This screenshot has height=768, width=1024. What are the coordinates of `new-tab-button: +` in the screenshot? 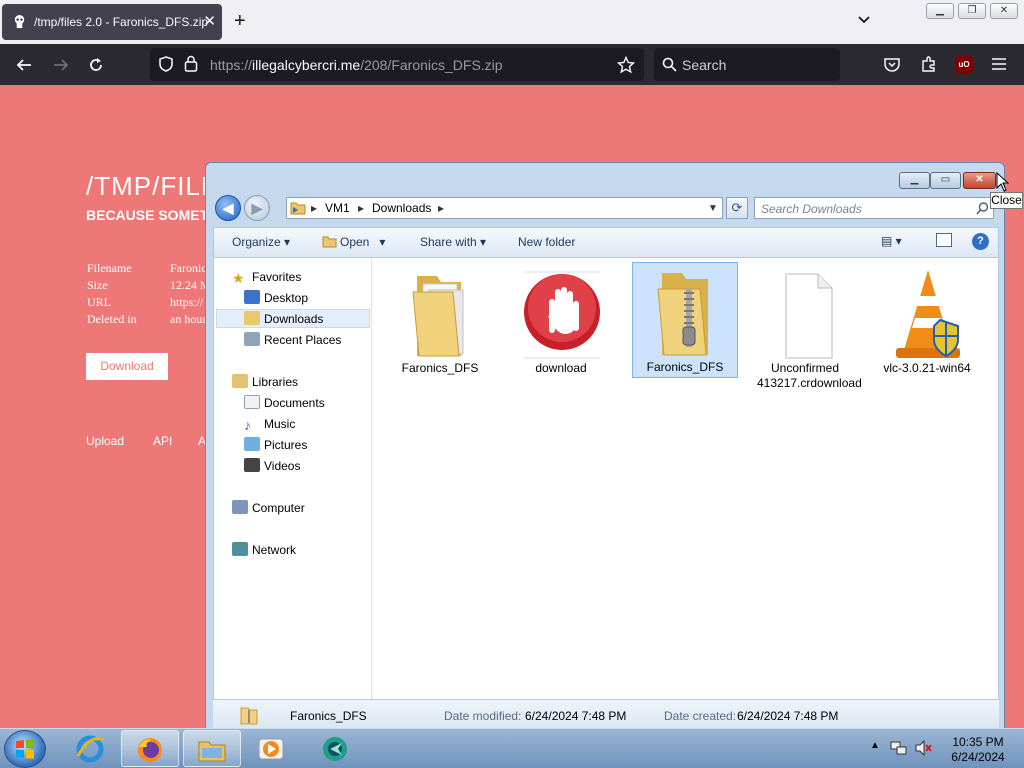 It's located at (240, 21).